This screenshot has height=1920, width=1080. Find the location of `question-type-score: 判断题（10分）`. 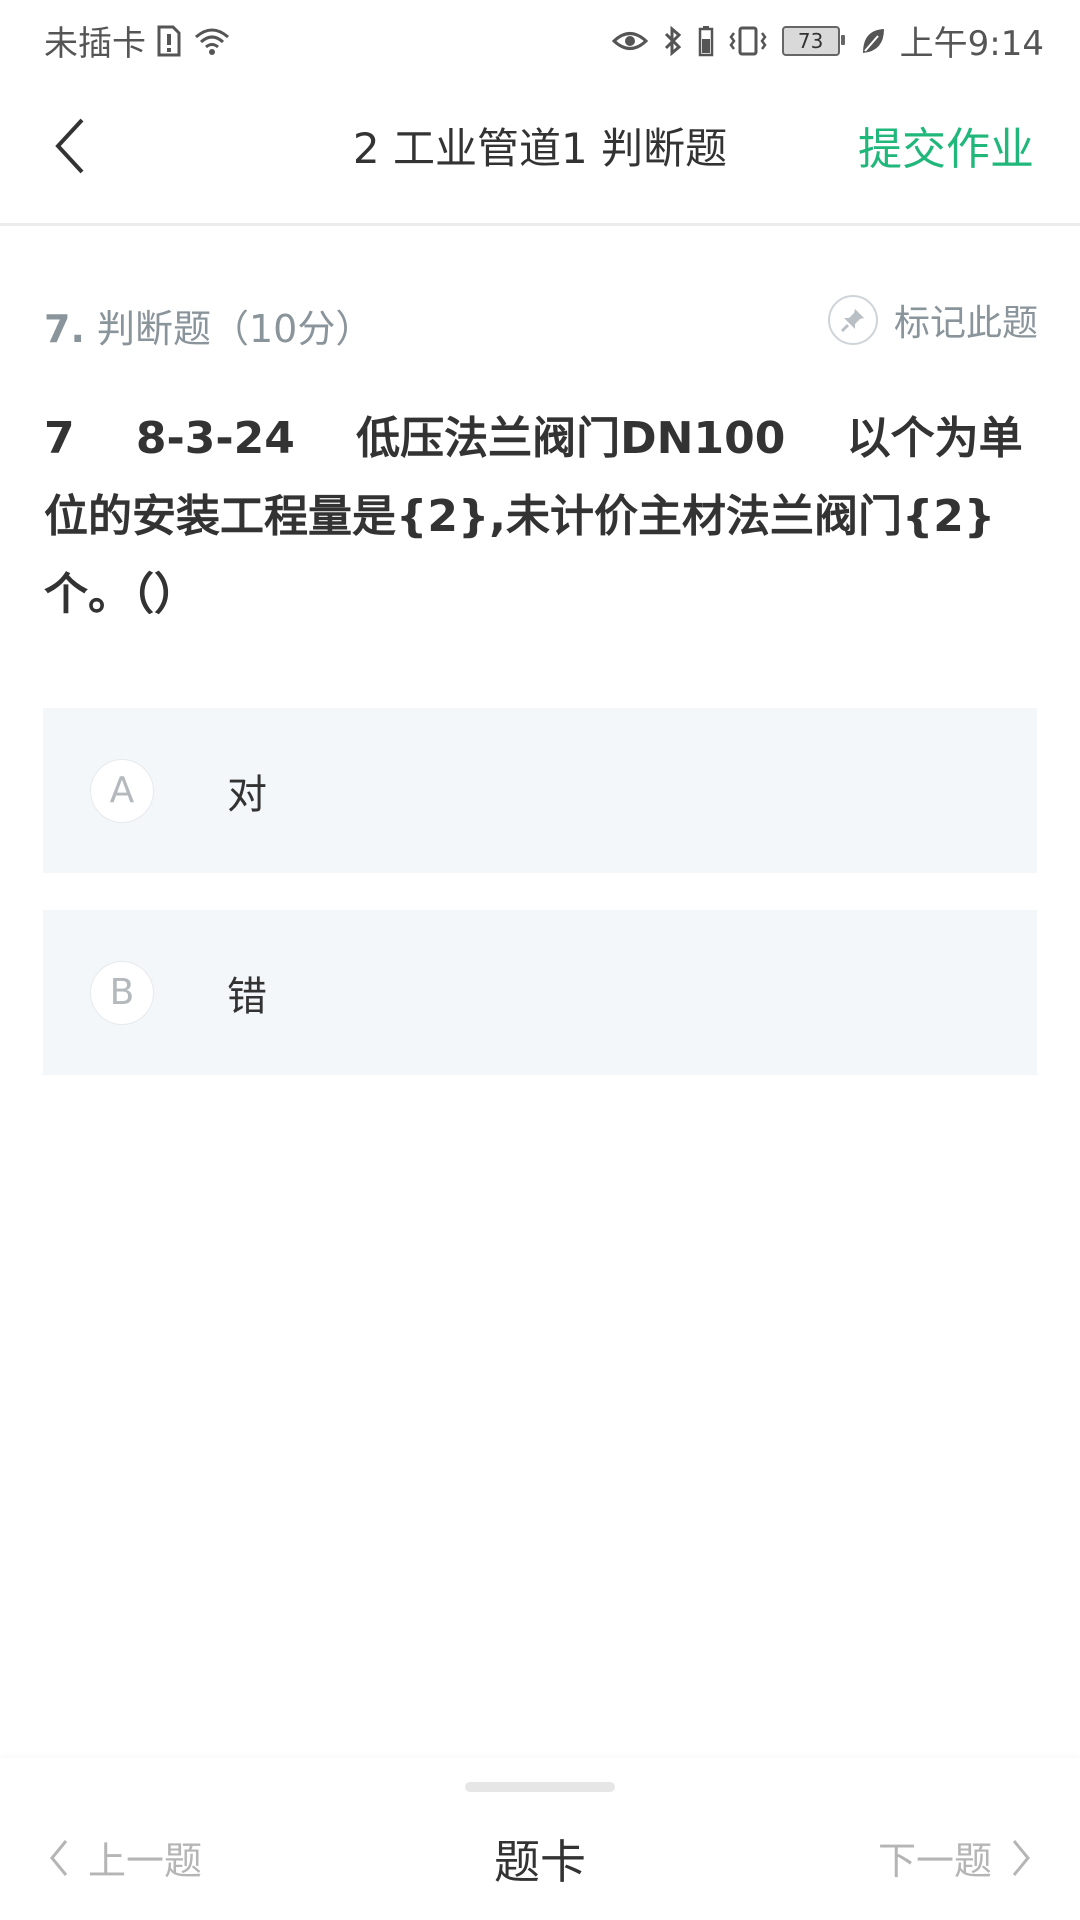

question-type-score: 判断题（10分） is located at coordinates (235, 329).